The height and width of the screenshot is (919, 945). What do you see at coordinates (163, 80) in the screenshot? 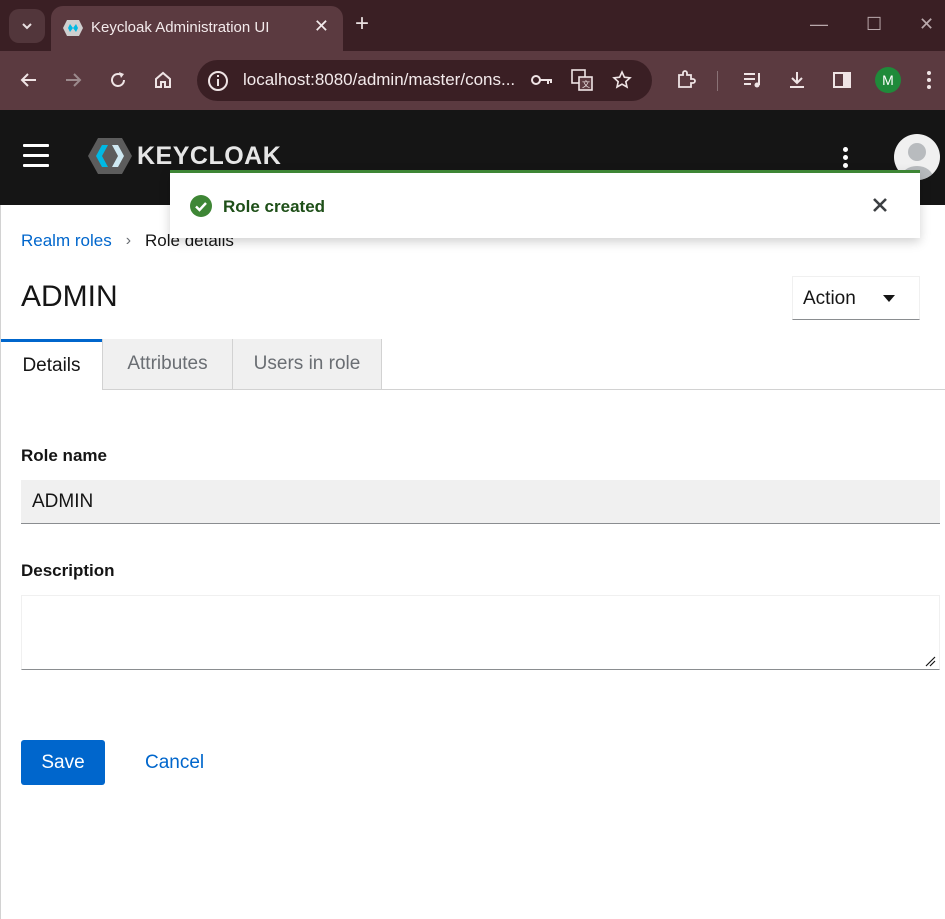
I see `home-icon` at bounding box center [163, 80].